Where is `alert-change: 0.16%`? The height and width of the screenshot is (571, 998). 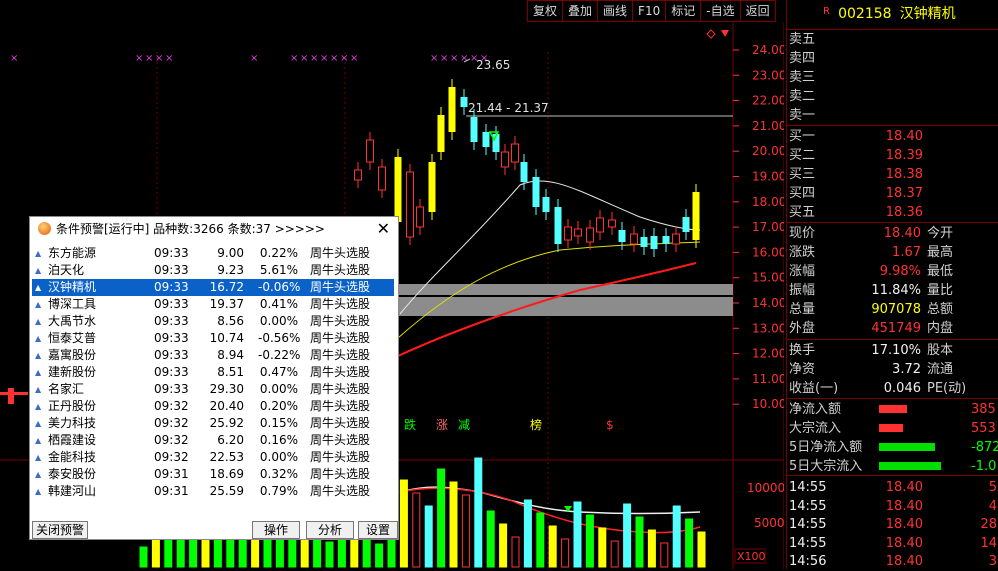 alert-change: 0.16% is located at coordinates (278, 440).